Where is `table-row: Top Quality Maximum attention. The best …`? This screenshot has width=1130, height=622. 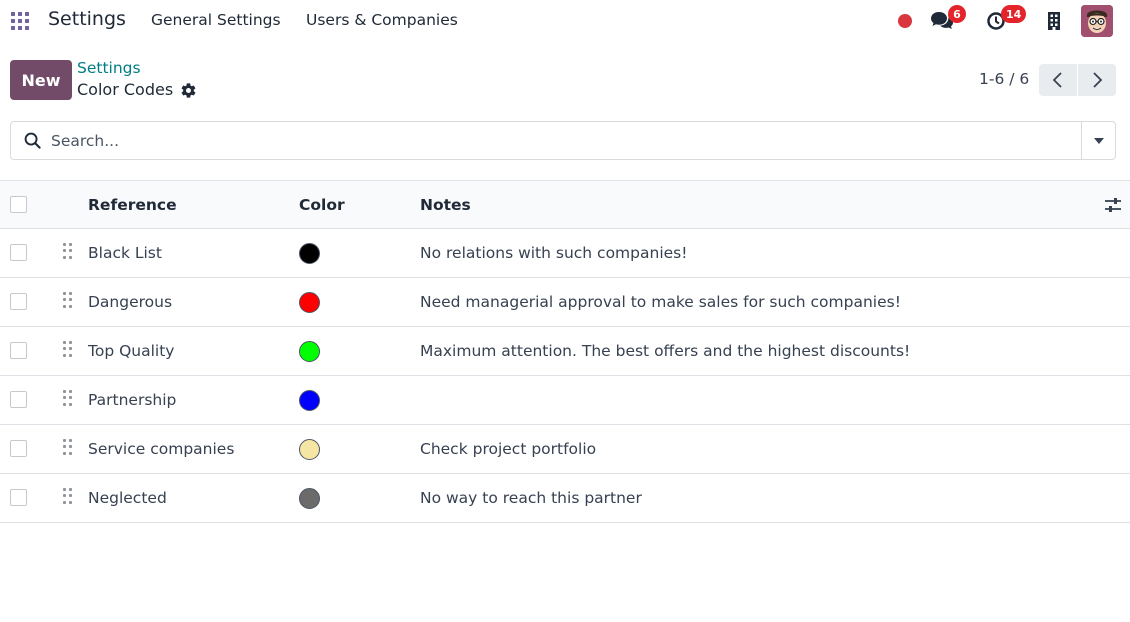
table-row: Top Quality Maximum attention. The best … is located at coordinates (565, 351).